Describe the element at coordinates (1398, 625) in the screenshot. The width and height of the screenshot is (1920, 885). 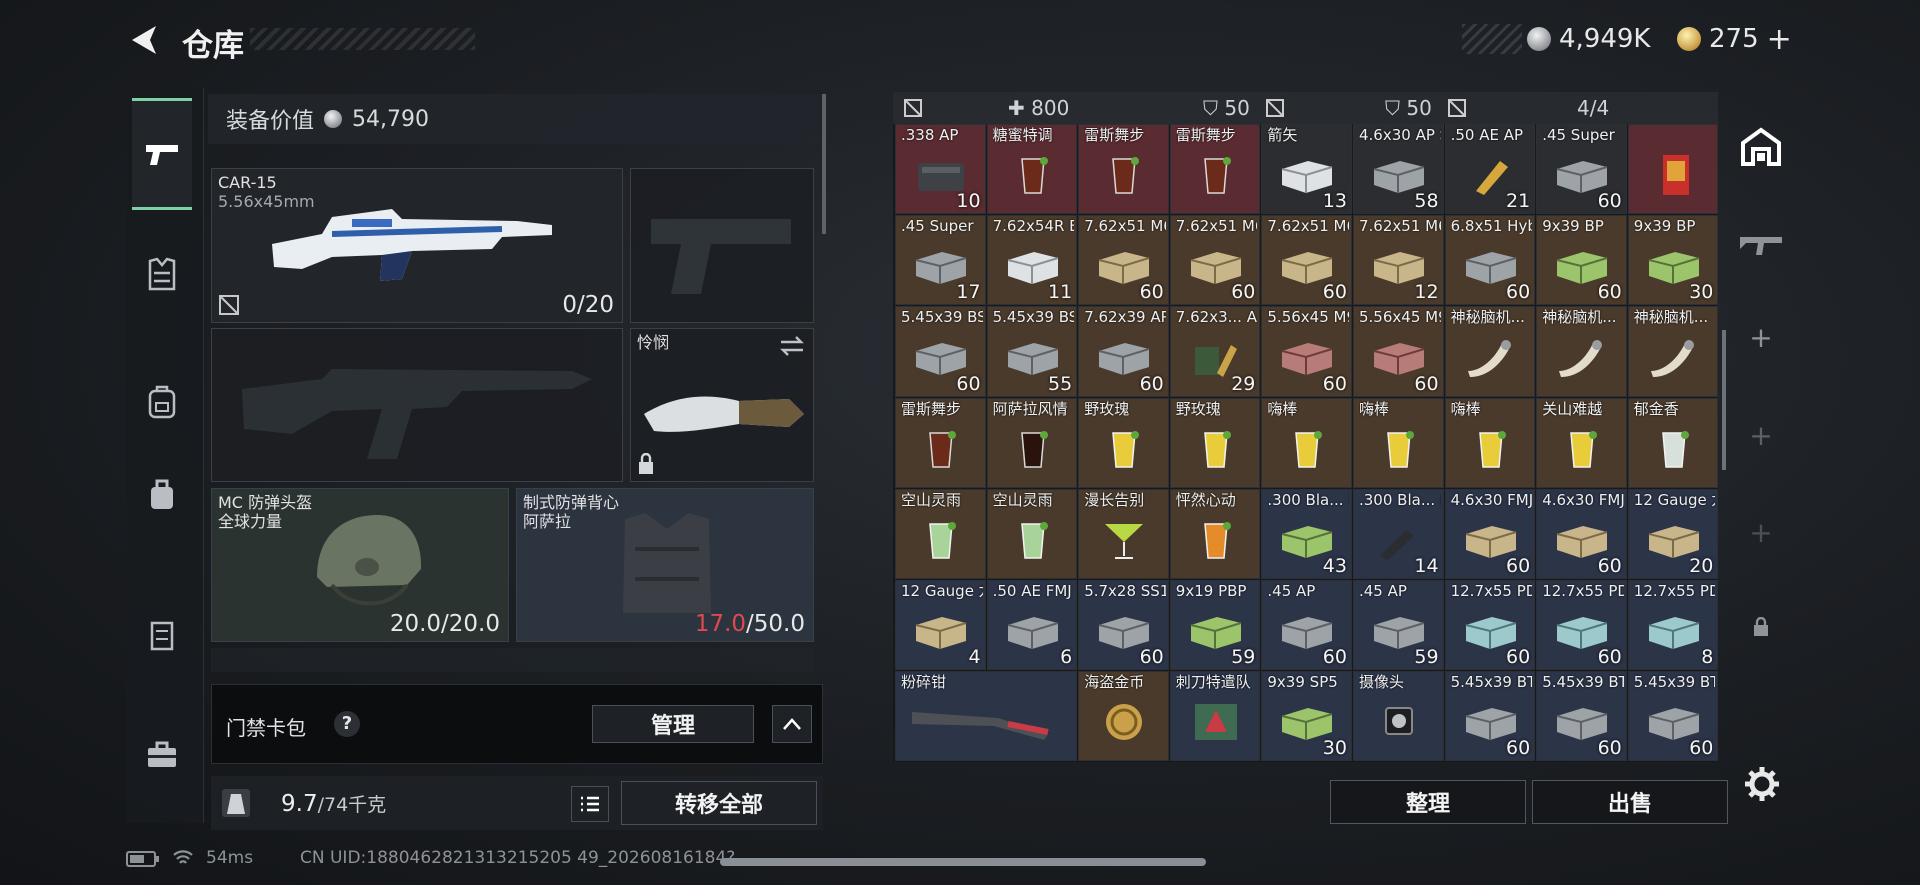
I see `inventory-item: .45 AP 59` at that location.